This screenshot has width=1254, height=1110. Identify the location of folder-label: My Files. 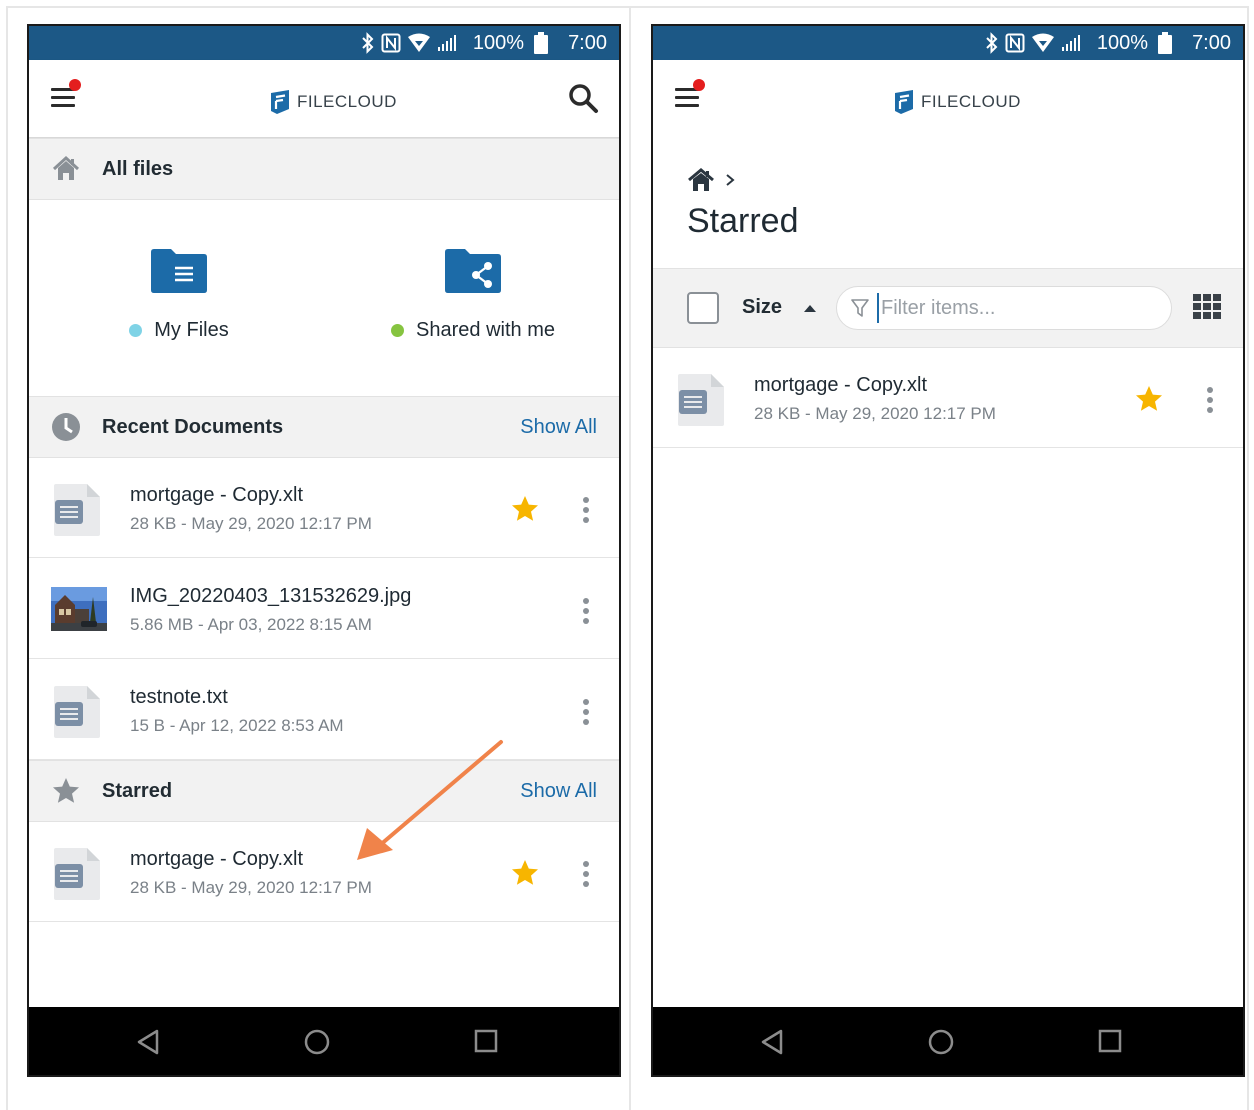
(191, 330).